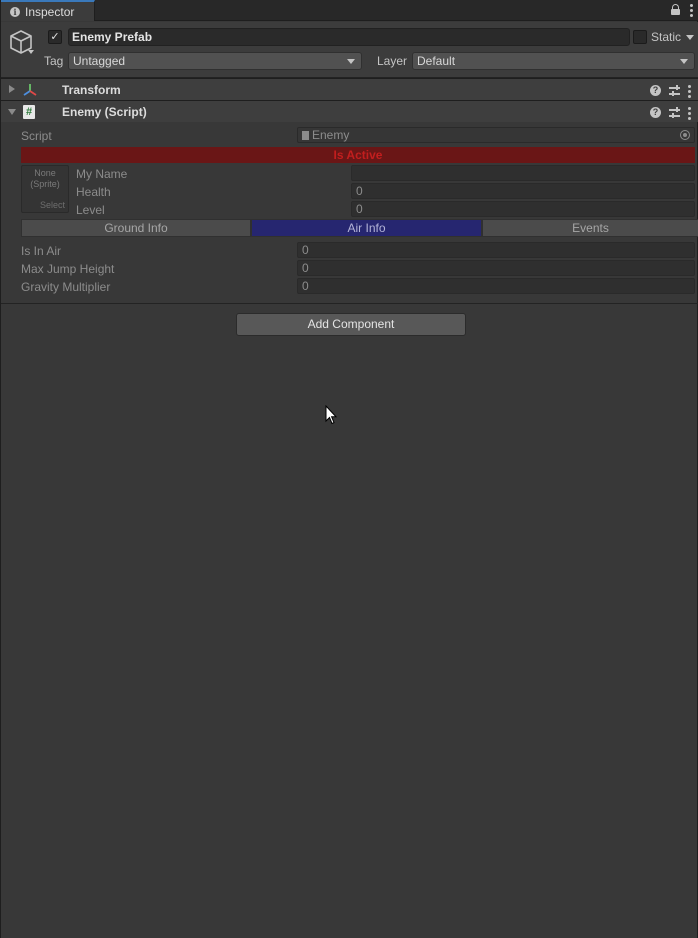  I want to click on tag-value: Untagged, so click(99, 61).